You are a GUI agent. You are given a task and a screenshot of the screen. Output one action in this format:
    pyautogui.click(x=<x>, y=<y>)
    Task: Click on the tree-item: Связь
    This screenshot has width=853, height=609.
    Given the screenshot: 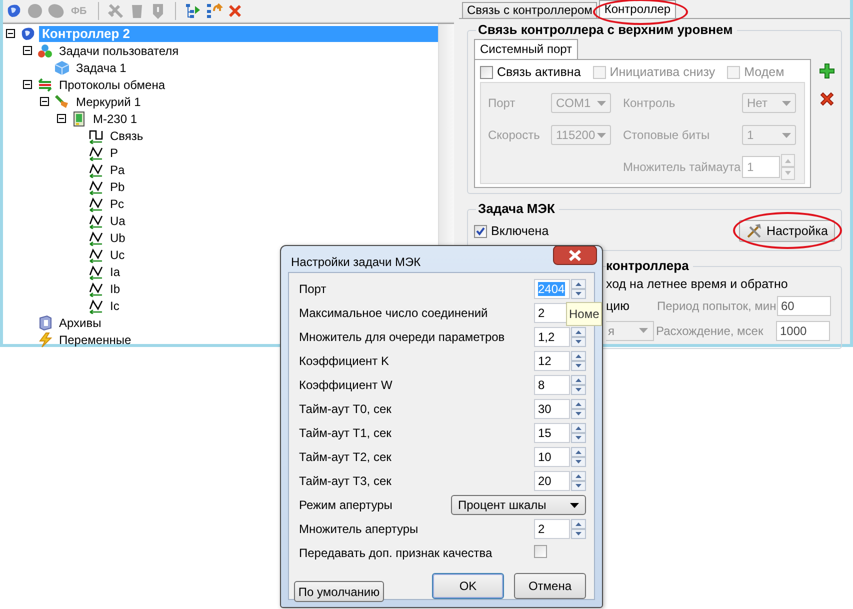 What is the action you would take?
    pyautogui.click(x=126, y=136)
    